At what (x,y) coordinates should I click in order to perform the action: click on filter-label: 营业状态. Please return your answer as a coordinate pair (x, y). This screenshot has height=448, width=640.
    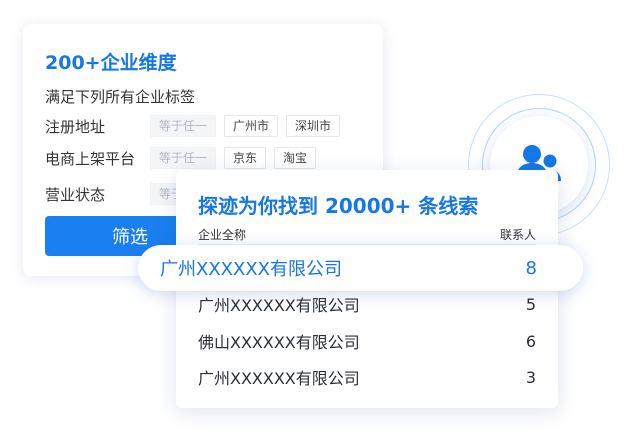
    Looking at the image, I should click on (75, 194).